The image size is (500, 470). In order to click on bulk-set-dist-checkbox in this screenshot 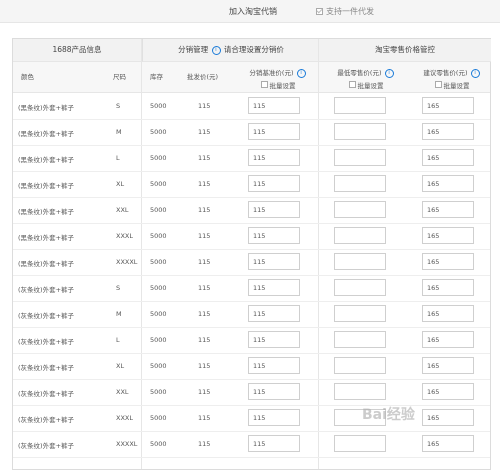, I will do `click(264, 84)`.